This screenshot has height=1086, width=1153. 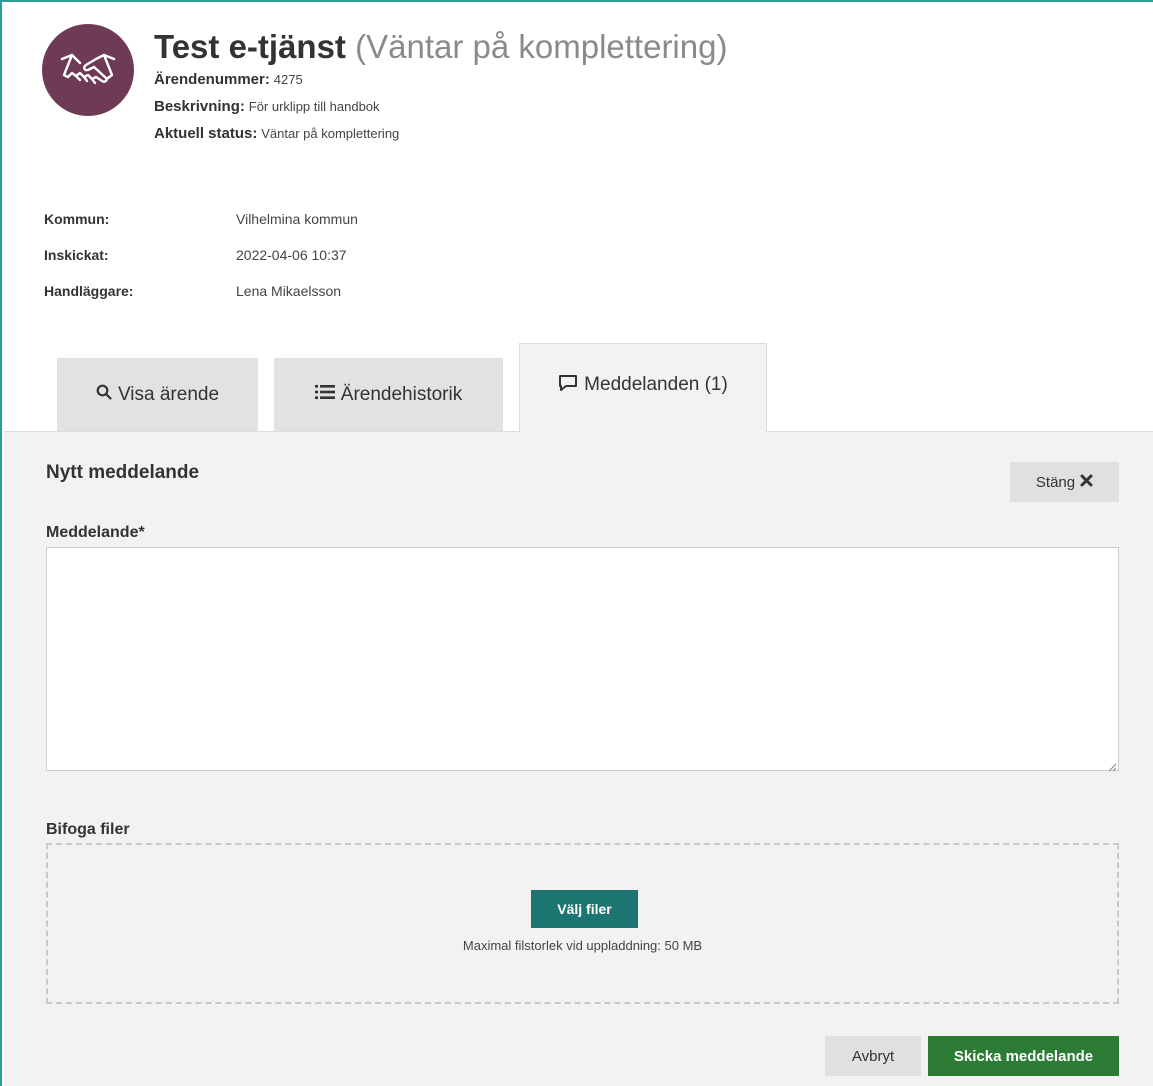 What do you see at coordinates (541, 46) in the screenshot?
I see `errand-title-status: (Väntar på komplettering)` at bounding box center [541, 46].